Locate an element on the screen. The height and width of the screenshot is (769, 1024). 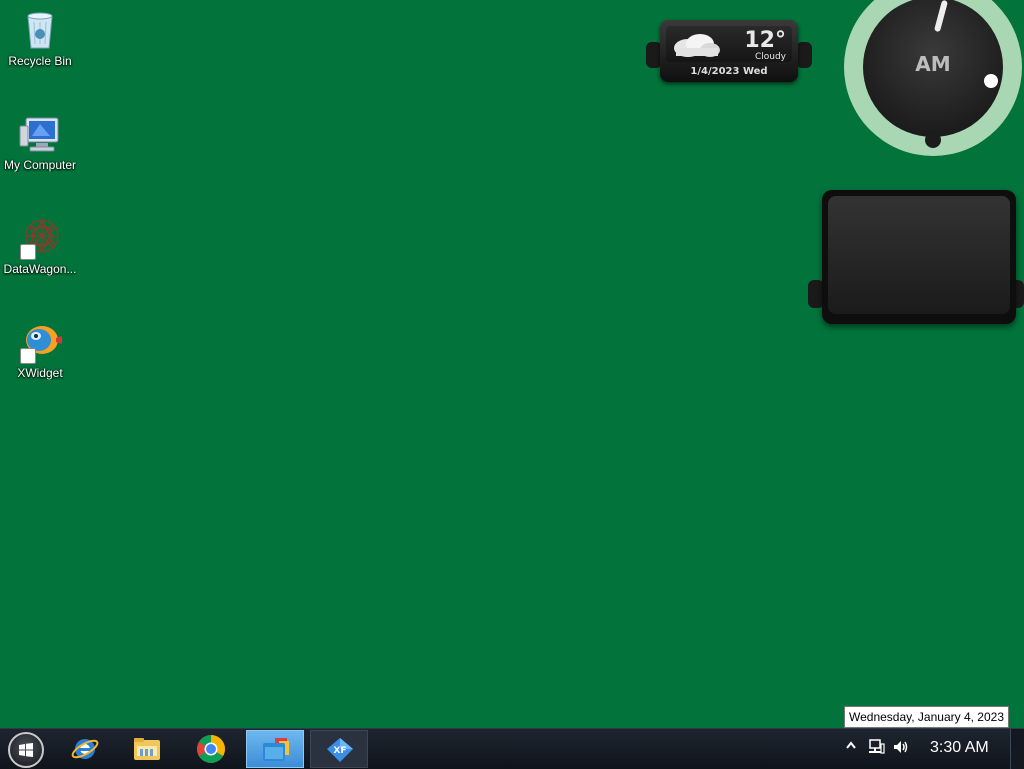
taskbar-xwidget-designer: XF is located at coordinates (339, 749).